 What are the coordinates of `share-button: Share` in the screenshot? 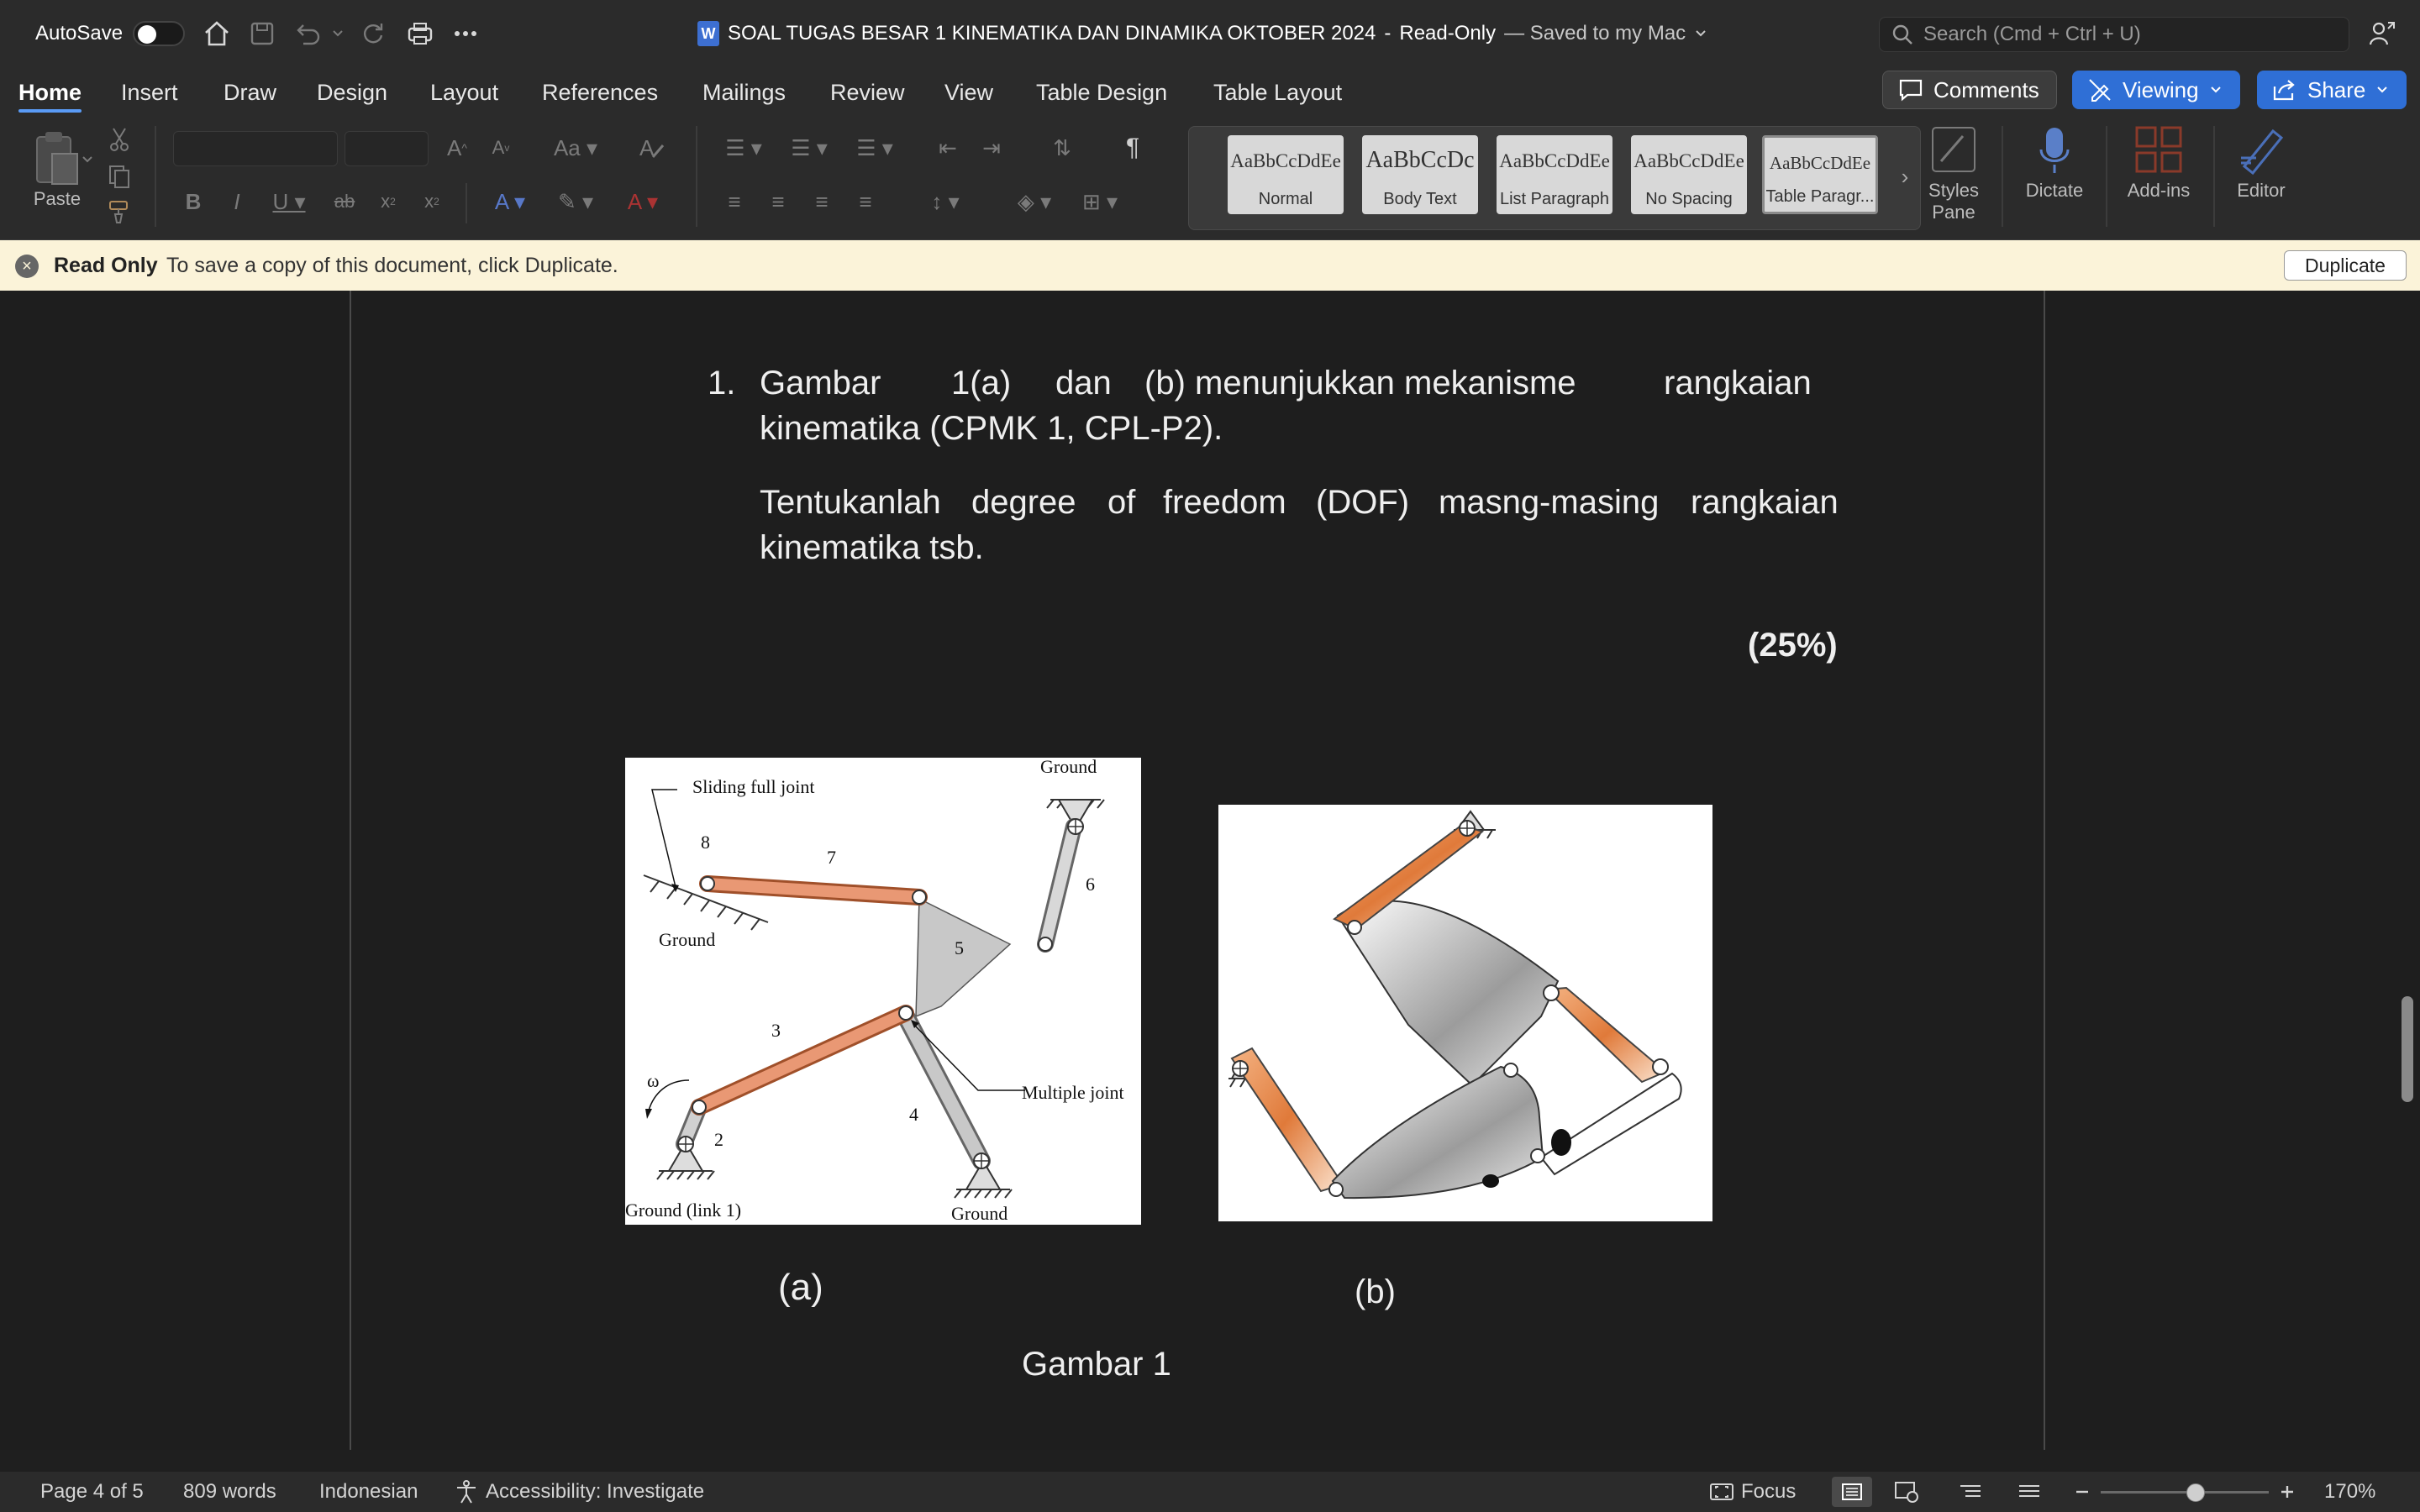 It's located at (2332, 90).